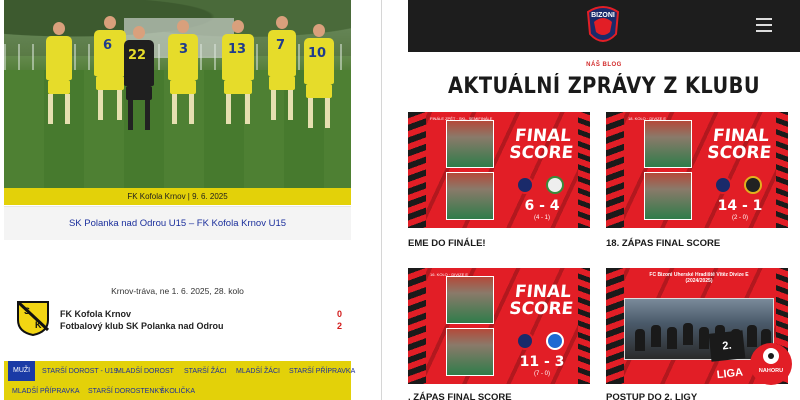 This screenshot has width=800, height=400. What do you see at coordinates (177, 196) in the screenshot?
I see `photo-caption: FK Kofola Krnov | 9. 6. 2025` at bounding box center [177, 196].